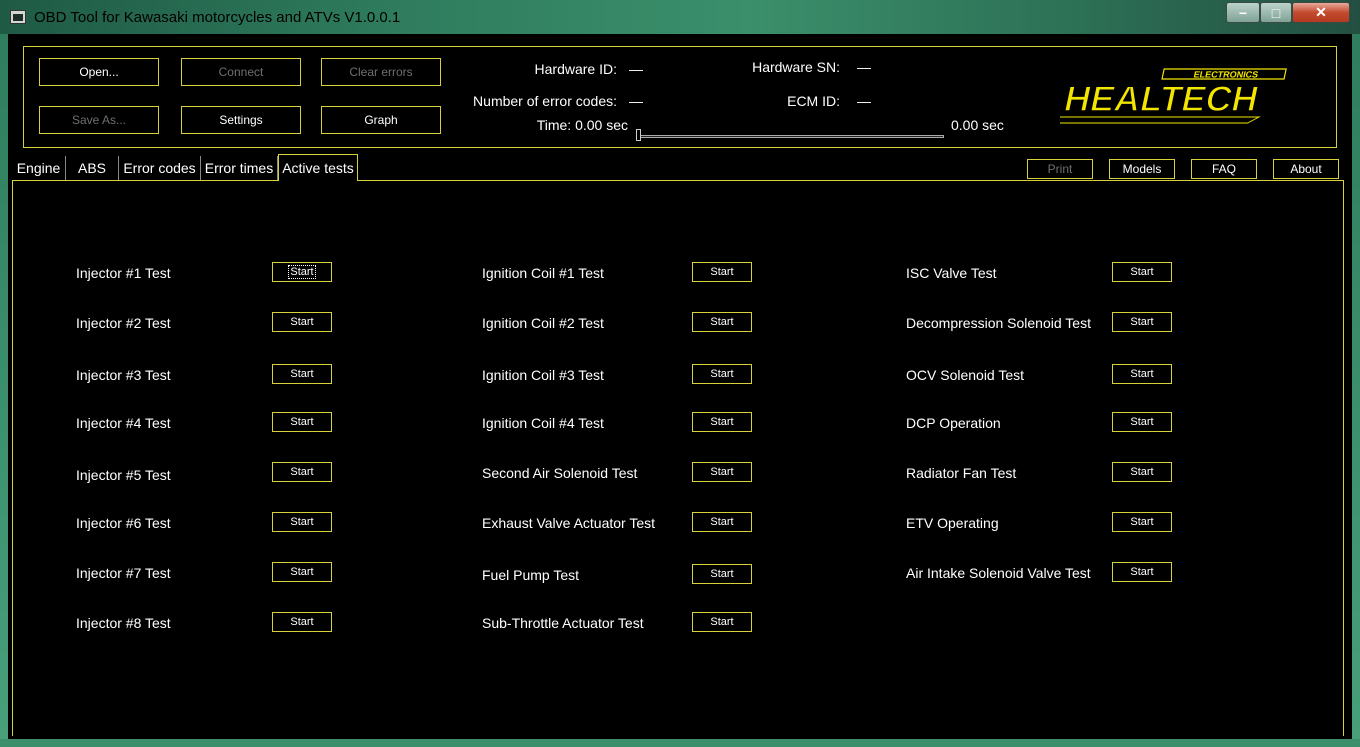  Describe the element at coordinates (543, 273) in the screenshot. I see `test-label-ignition-coil-1: Ignition Coil #1 Test` at that location.